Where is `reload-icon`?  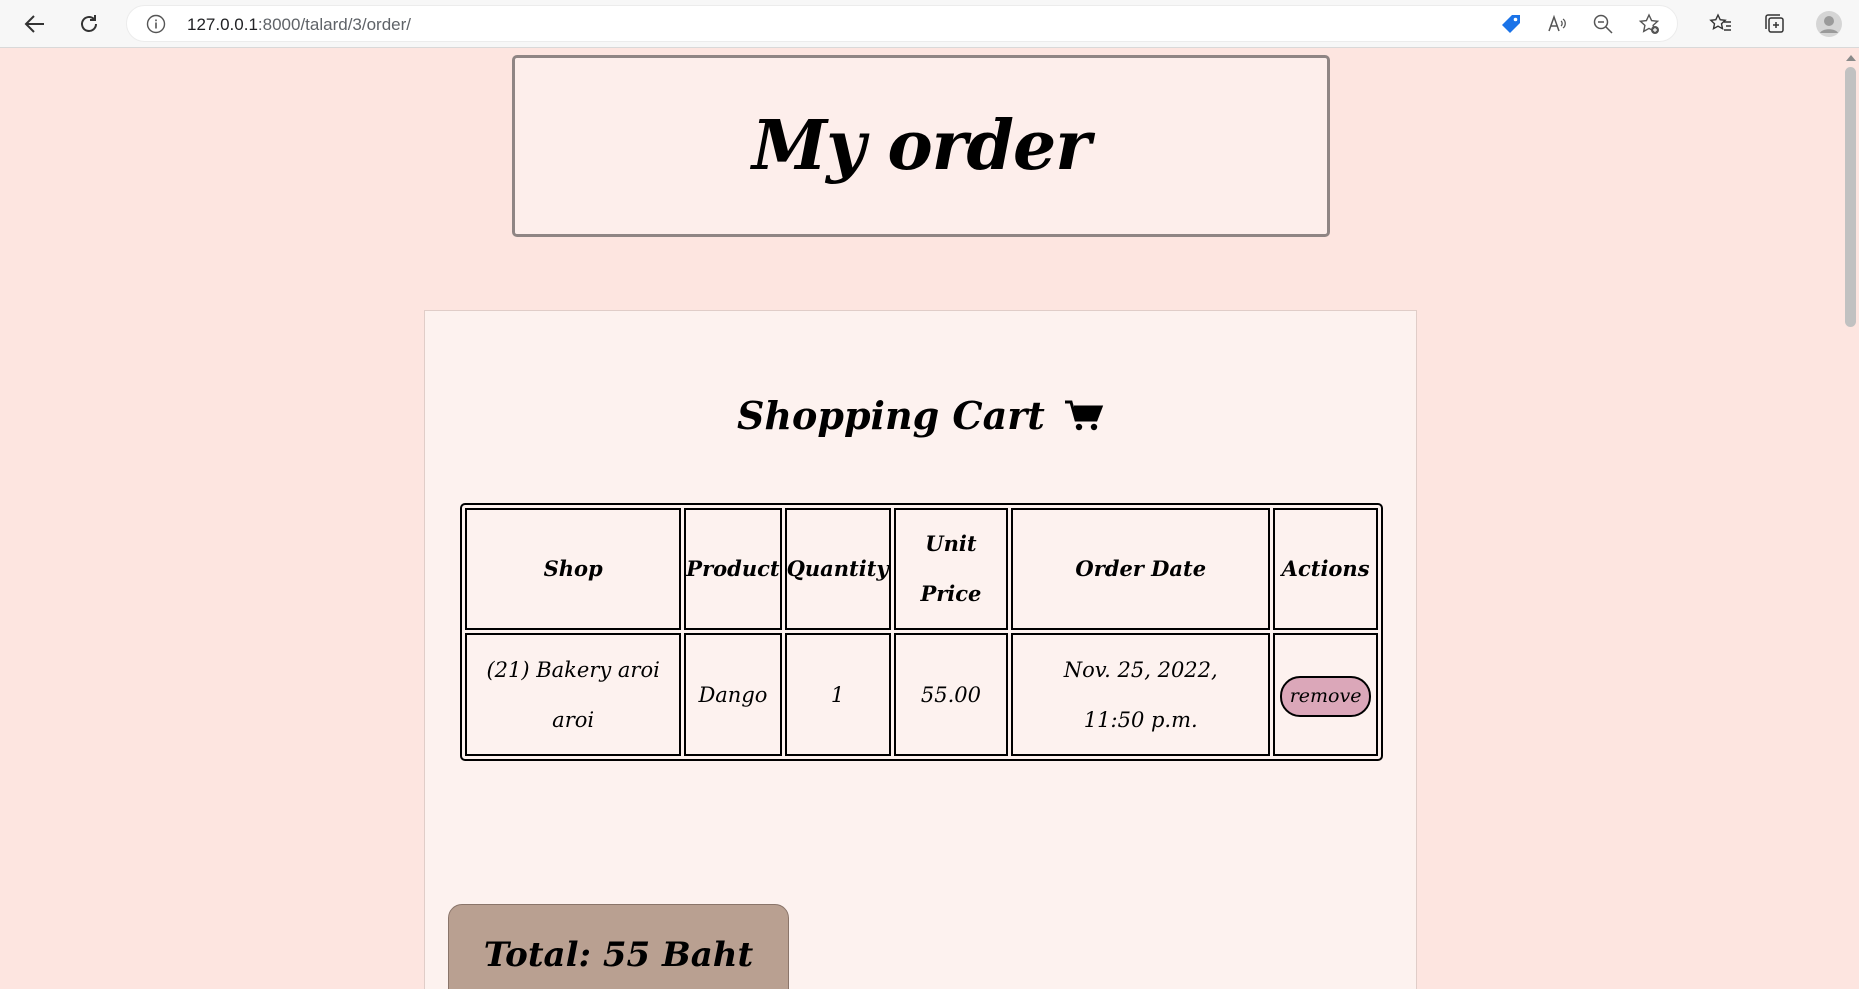
reload-icon is located at coordinates (89, 23).